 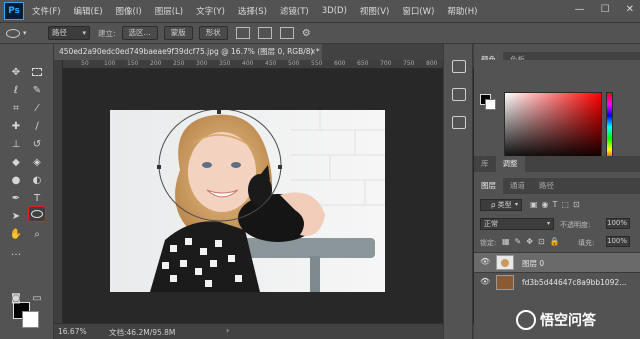 I want to click on options-bar: ▾ 路径 建立: 选区... 蒙版 形状 ⚙, so click(x=320, y=33).